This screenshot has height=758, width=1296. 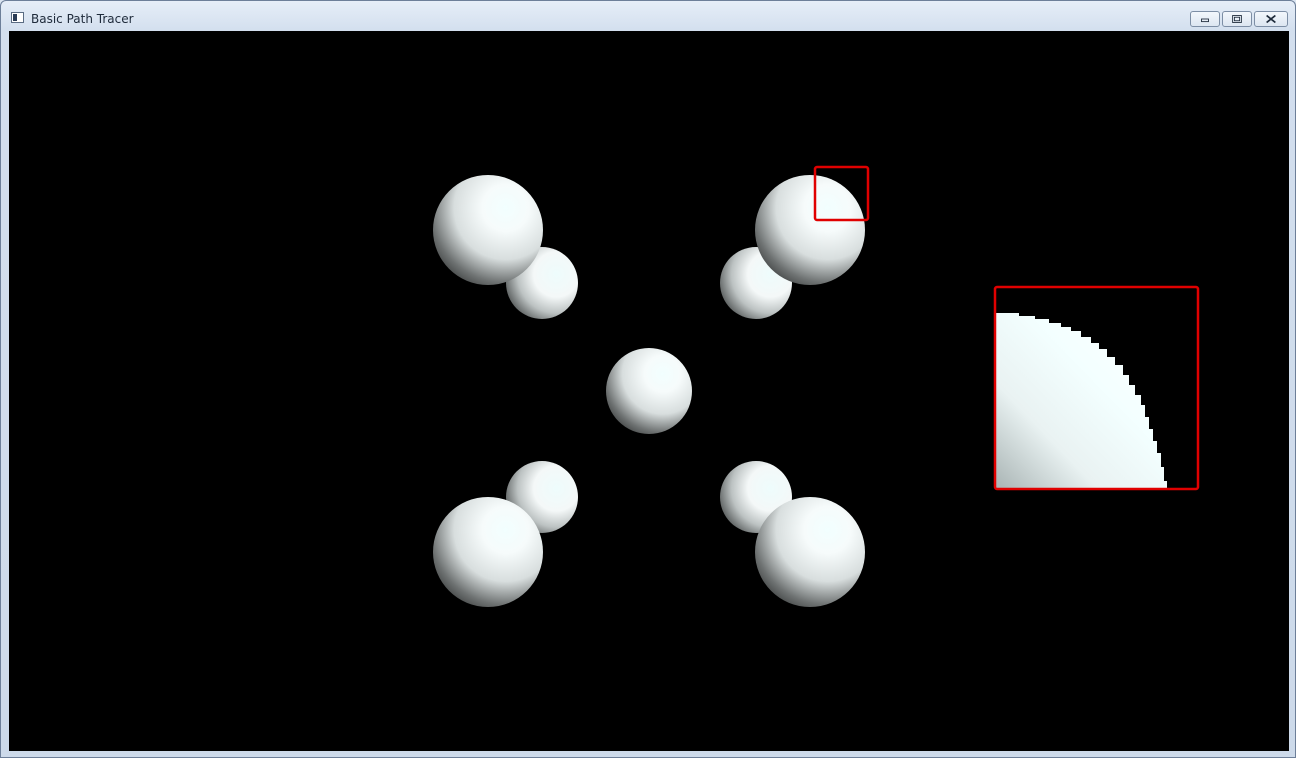 I want to click on close-icon, so click(x=1271, y=19).